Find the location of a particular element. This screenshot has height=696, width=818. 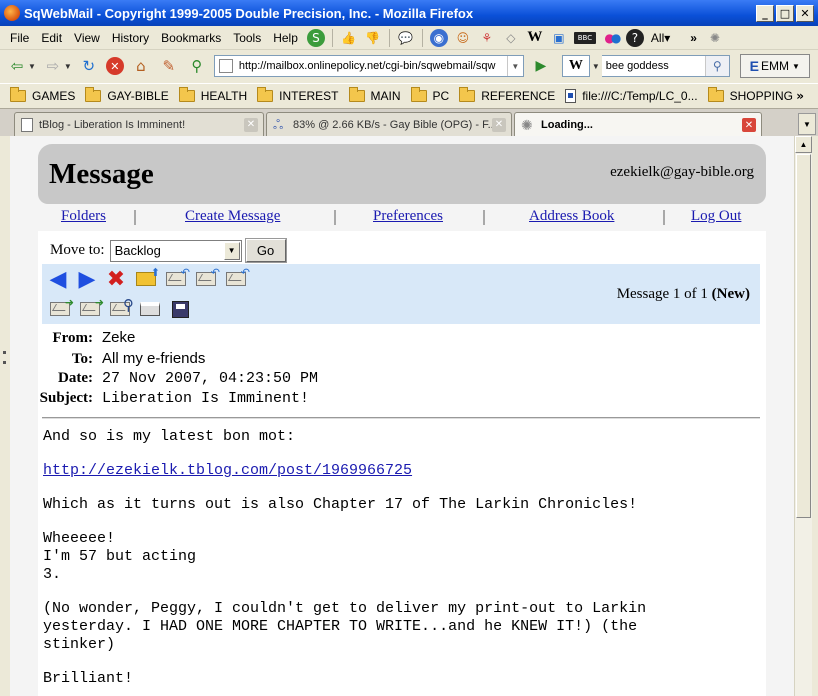

chevron-down-icon: ▼ is located at coordinates (231, 250).